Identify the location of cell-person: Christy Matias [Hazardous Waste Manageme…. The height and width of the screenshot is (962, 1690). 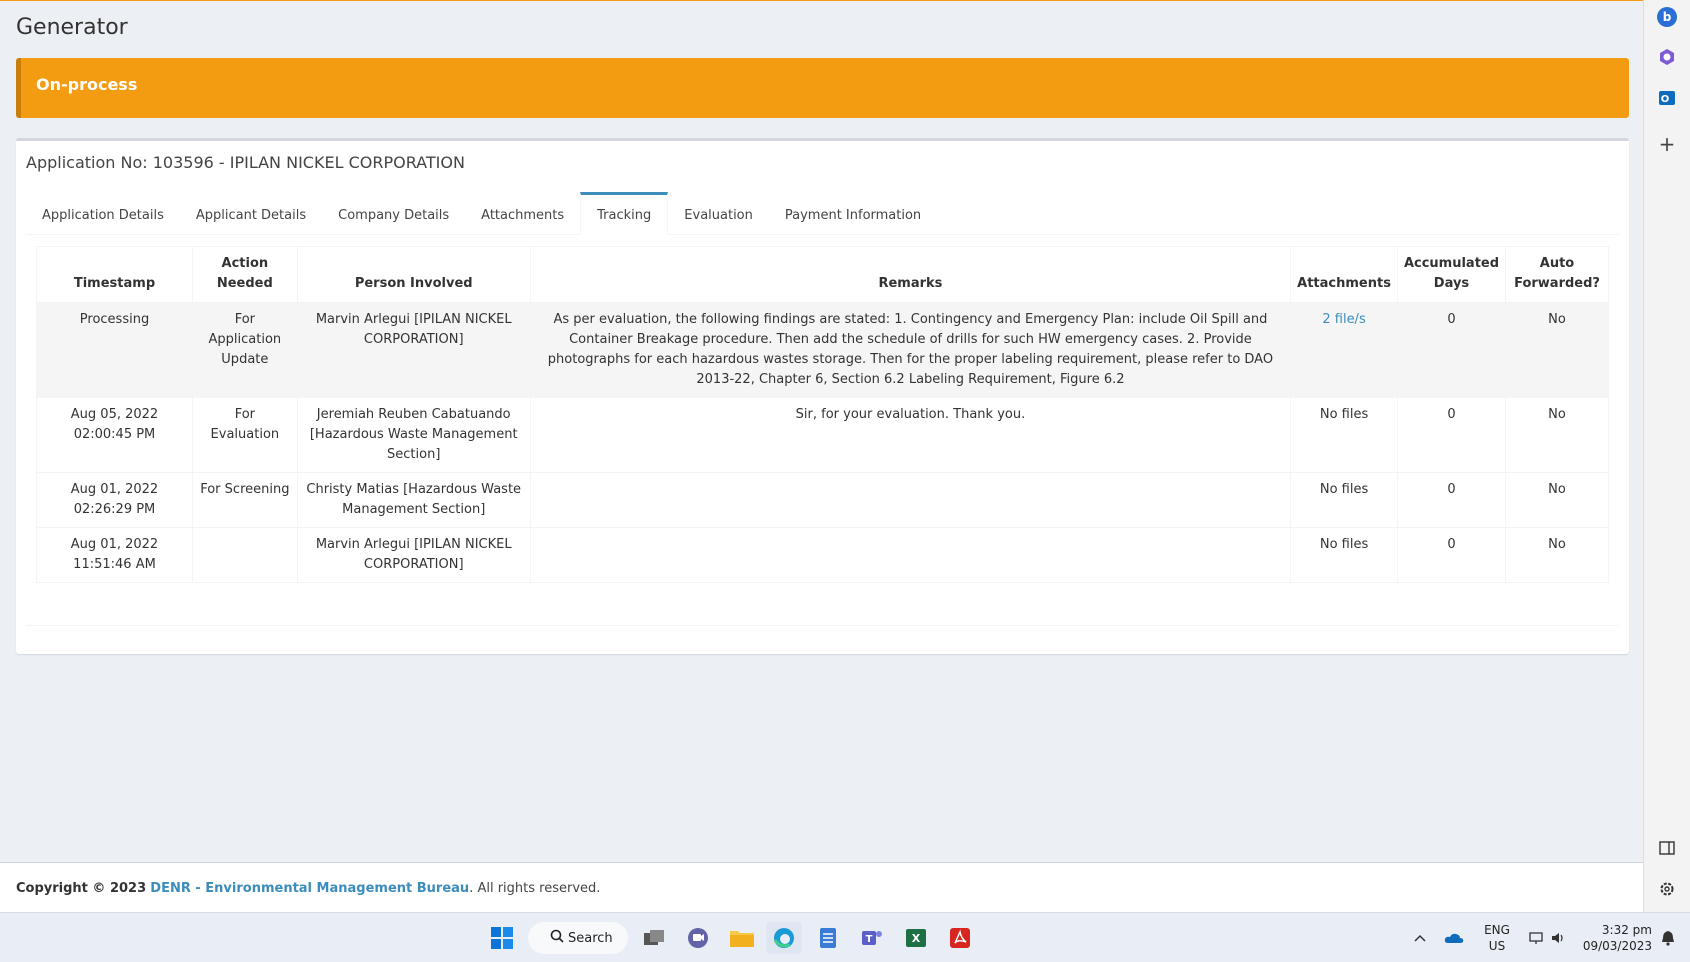
(413, 500).